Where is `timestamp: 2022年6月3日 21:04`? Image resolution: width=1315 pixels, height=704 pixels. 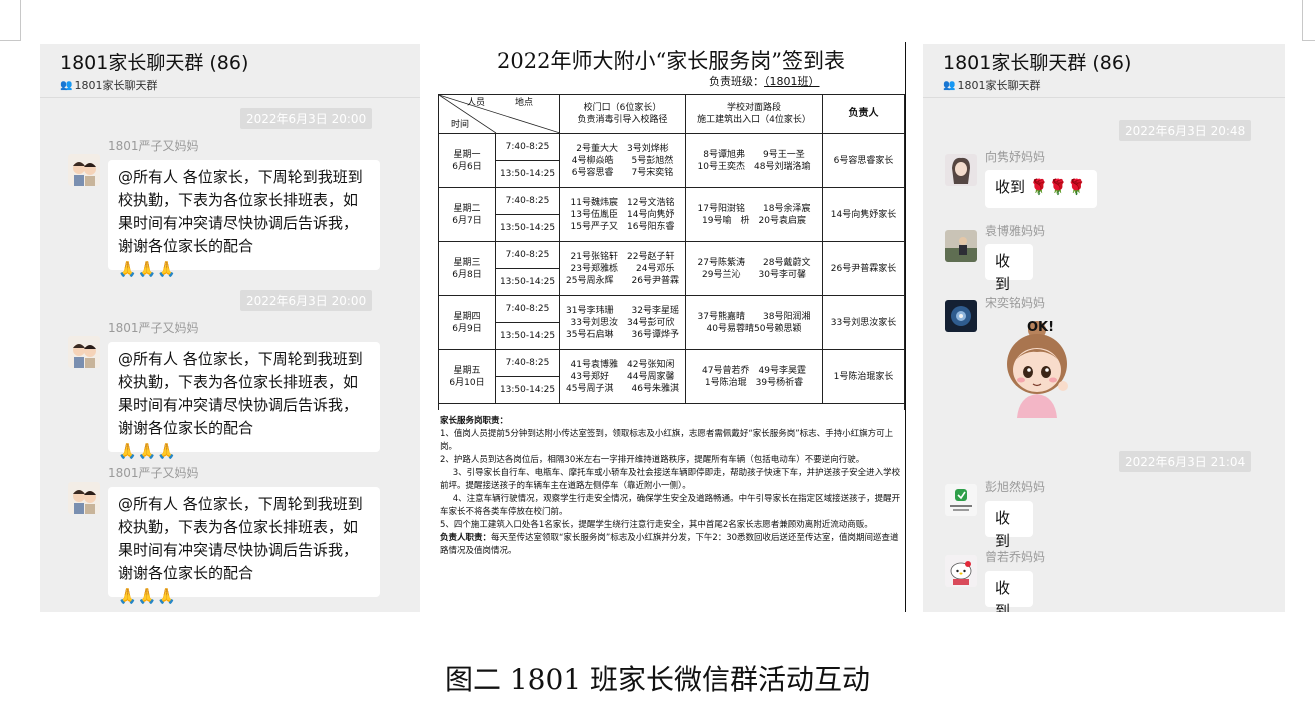 timestamp: 2022年6月3日 21:04 is located at coordinates (1185, 461).